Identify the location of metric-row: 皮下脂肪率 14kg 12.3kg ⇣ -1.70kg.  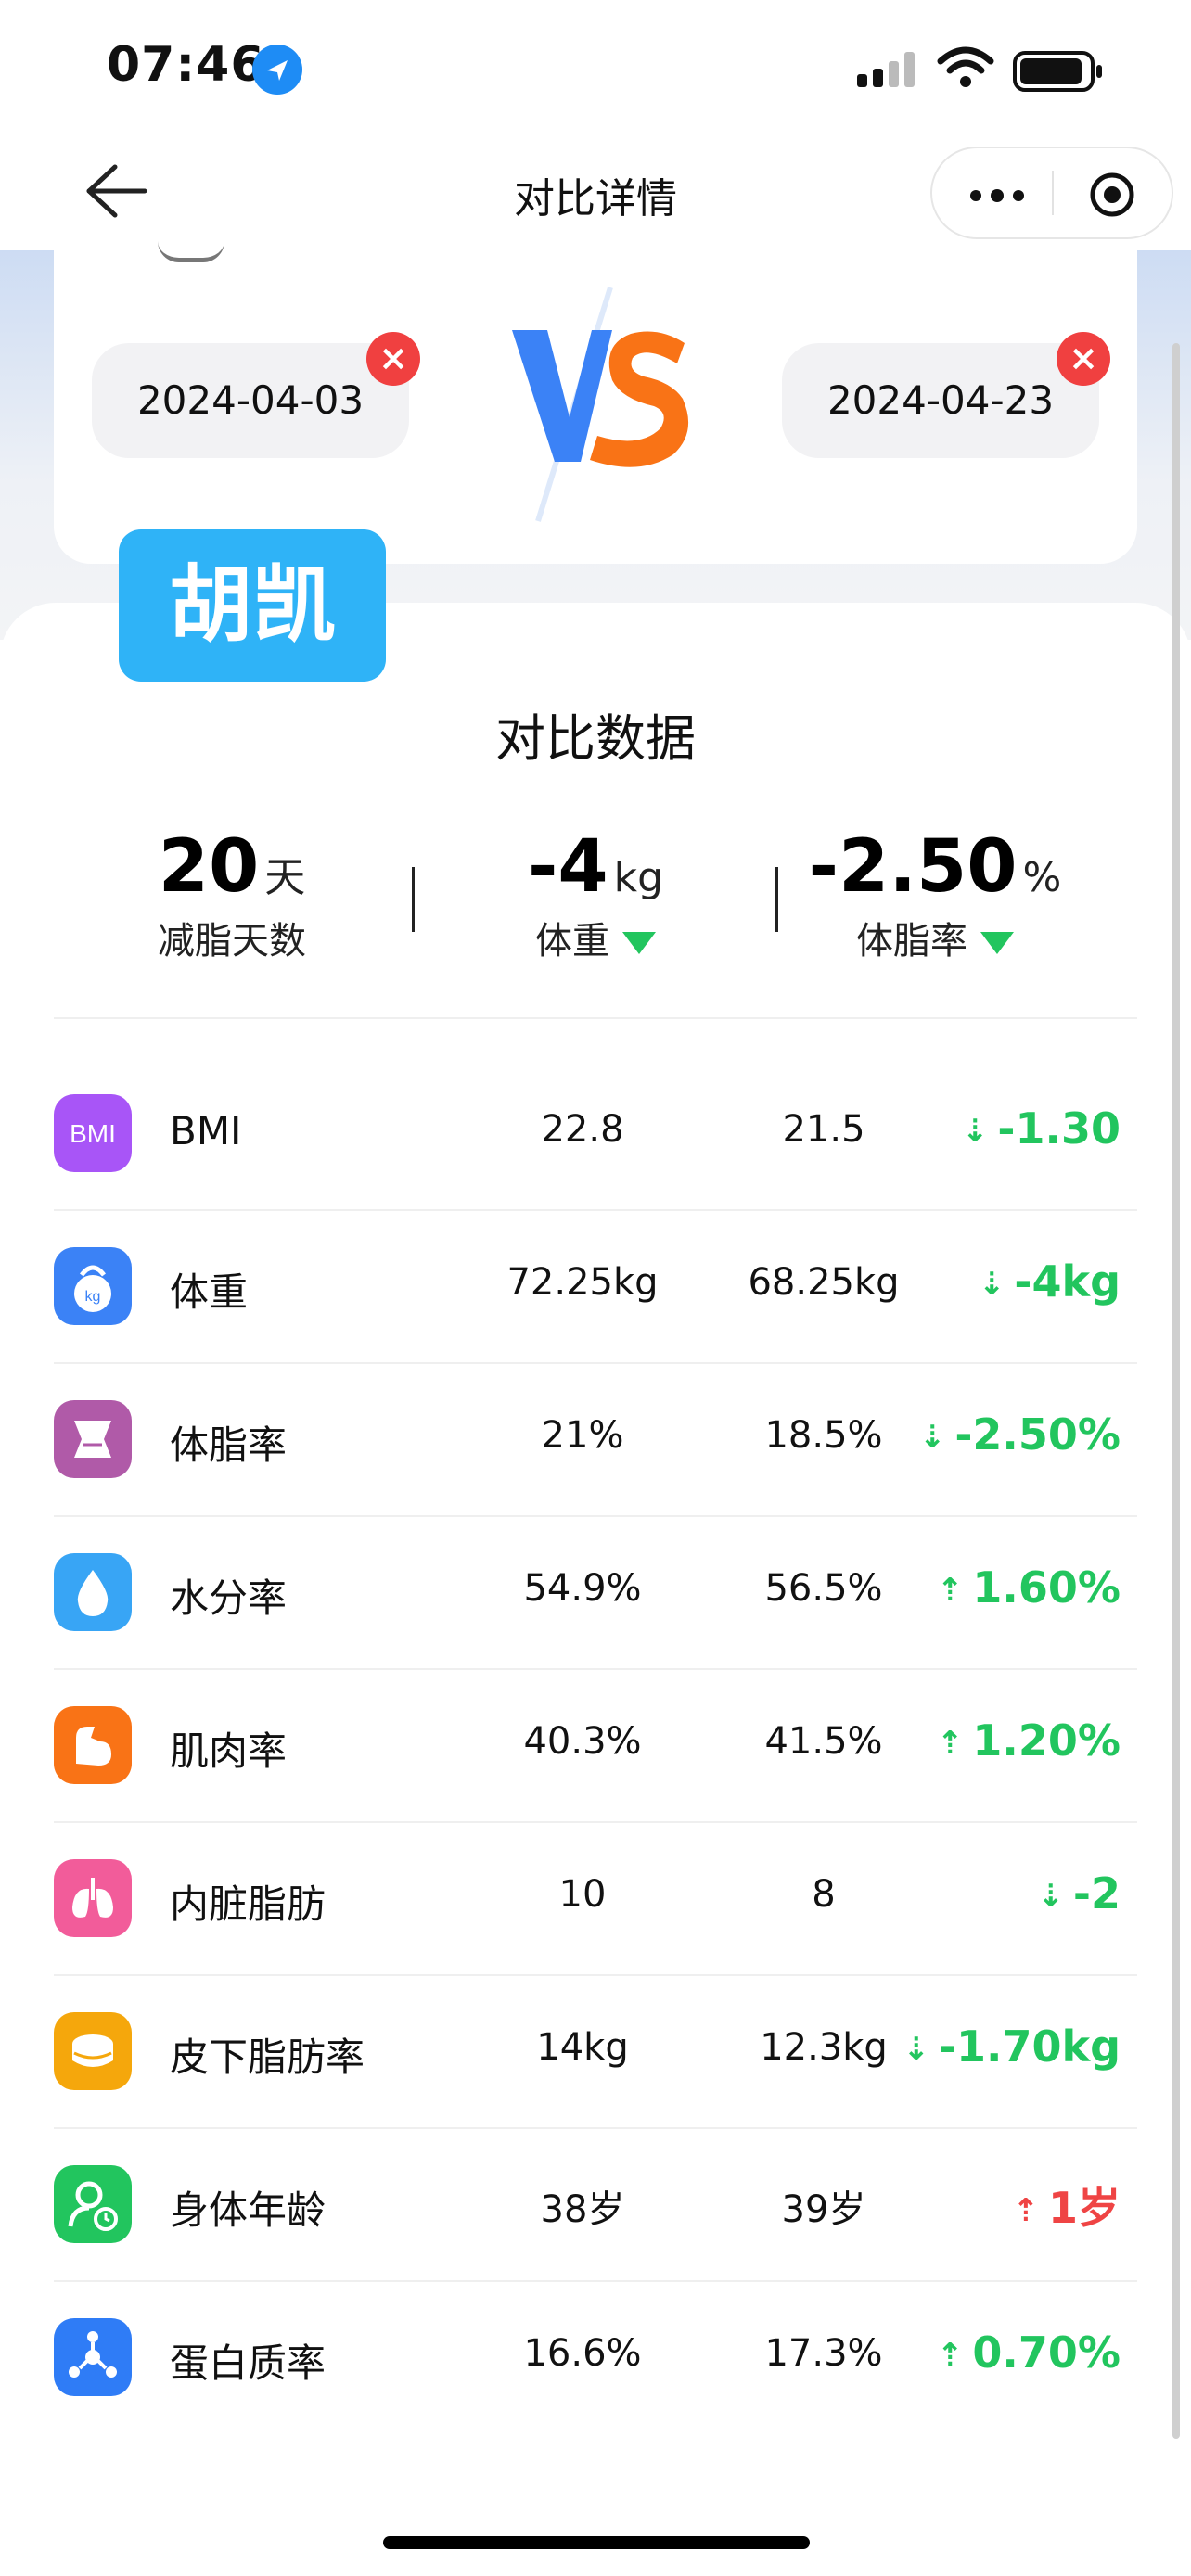
(595, 2051).